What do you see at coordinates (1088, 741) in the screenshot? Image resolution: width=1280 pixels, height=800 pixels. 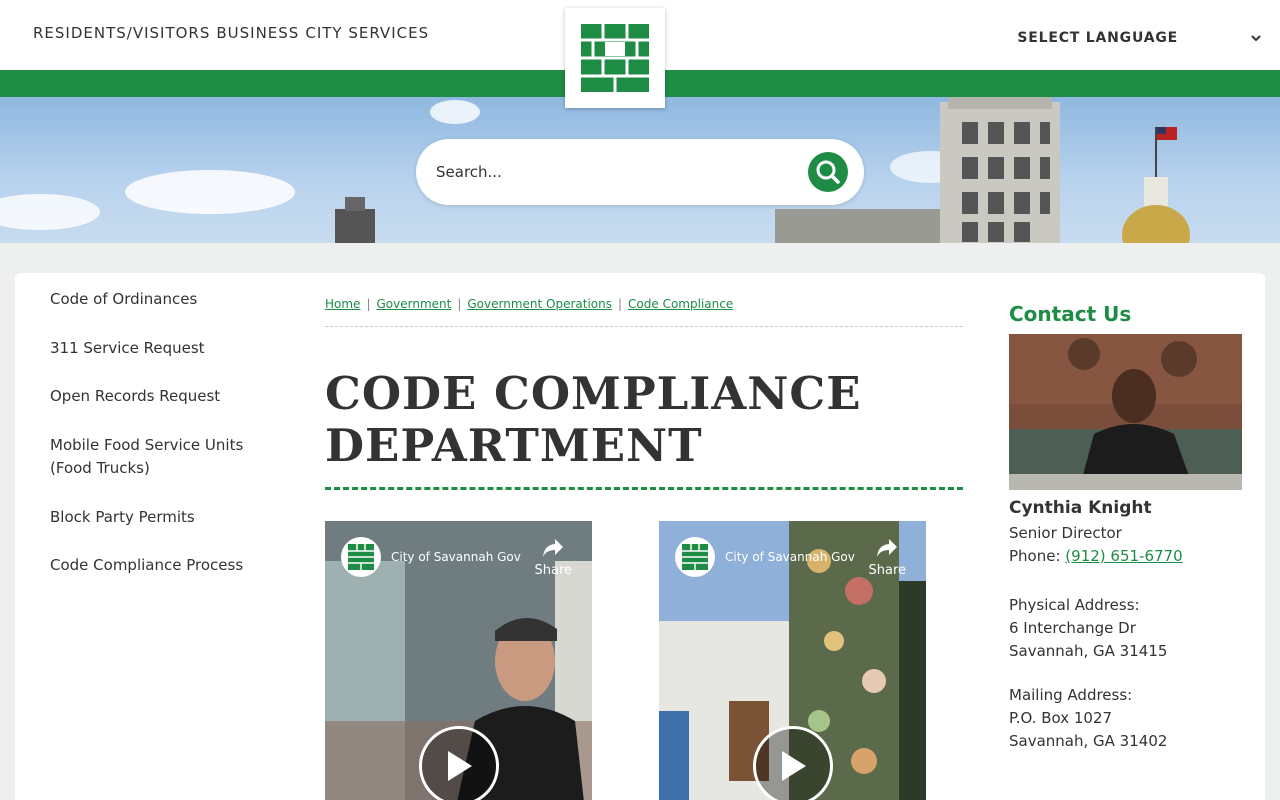 I see `mailing-address-line2: Savannah, GA 31402` at bounding box center [1088, 741].